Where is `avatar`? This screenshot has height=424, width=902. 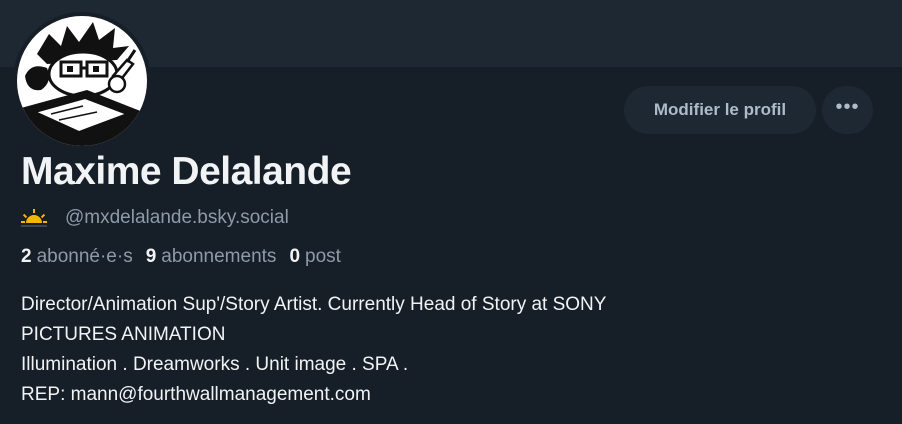 avatar is located at coordinates (82, 81).